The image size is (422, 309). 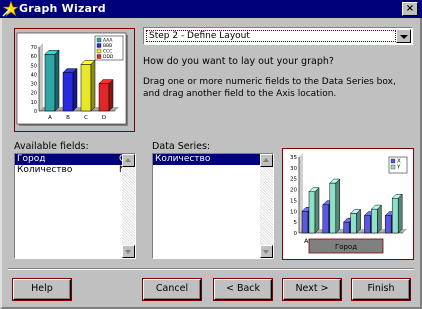 What do you see at coordinates (296, 234) in the screenshot?
I see `layout-y-tick: 0` at bounding box center [296, 234].